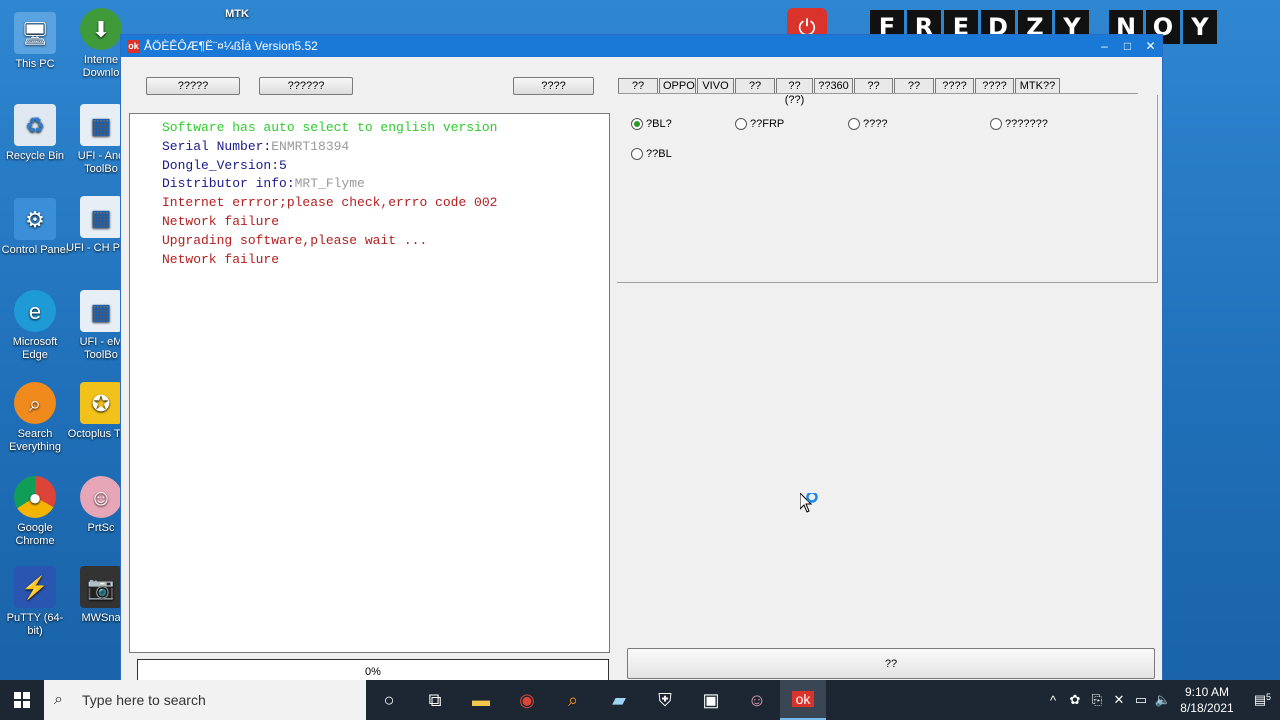 This screenshot has width=1280, height=720. What do you see at coordinates (665, 700) in the screenshot?
I see `security-shield-icon: ⛨` at bounding box center [665, 700].